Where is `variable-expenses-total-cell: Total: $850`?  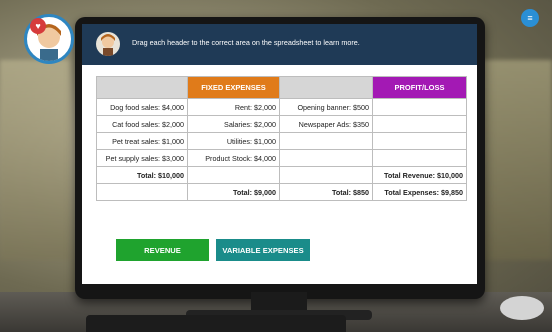 variable-expenses-total-cell: Total: $850 is located at coordinates (326, 192).